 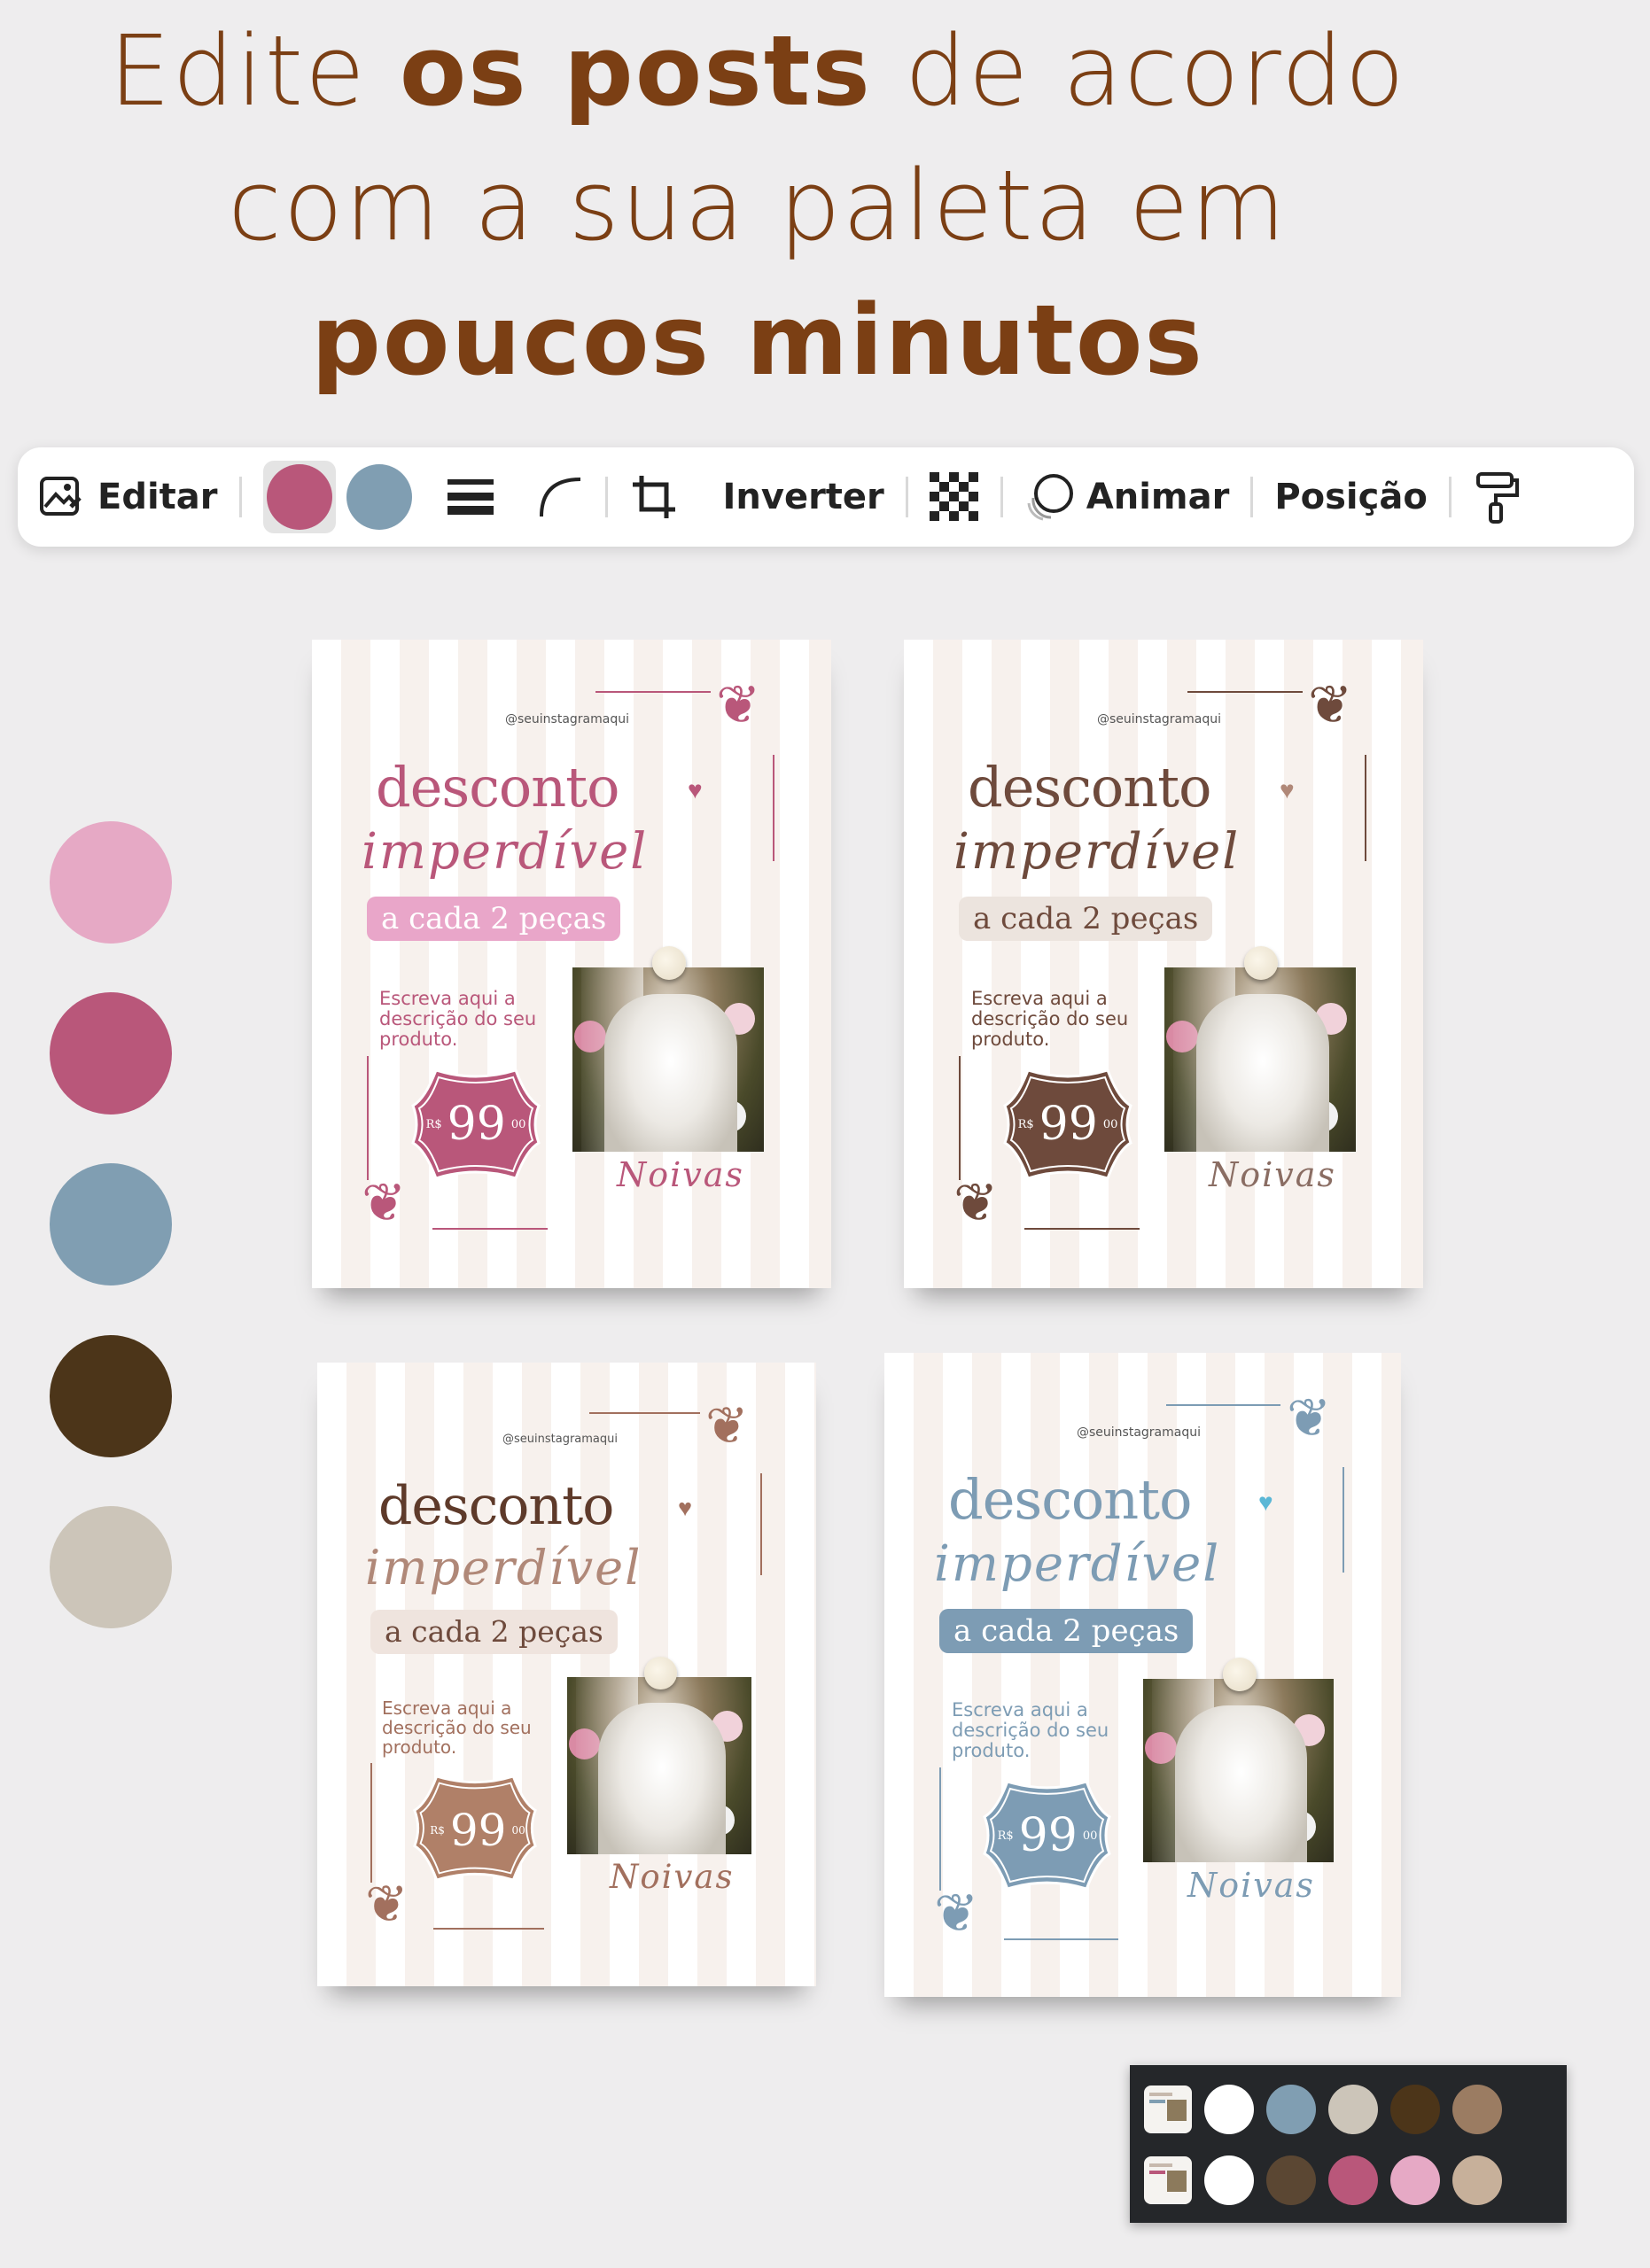 I want to click on color-swatch-pink, so click(x=299, y=497).